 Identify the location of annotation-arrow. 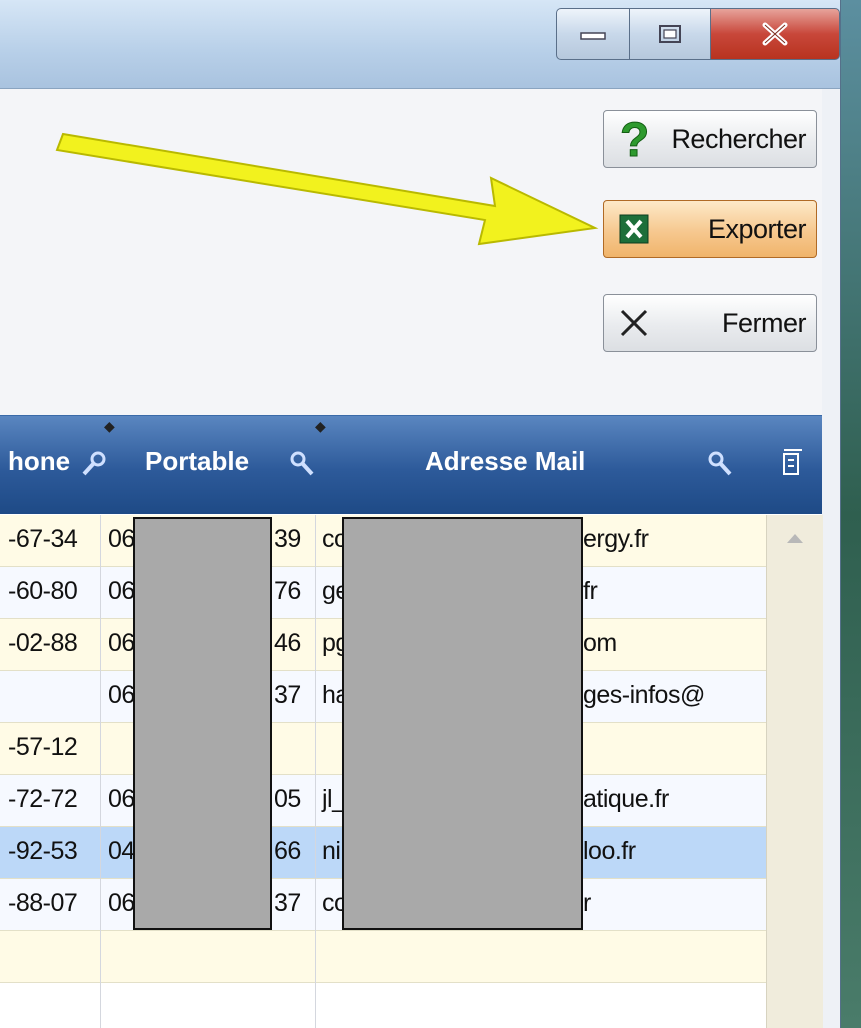
(327, 189).